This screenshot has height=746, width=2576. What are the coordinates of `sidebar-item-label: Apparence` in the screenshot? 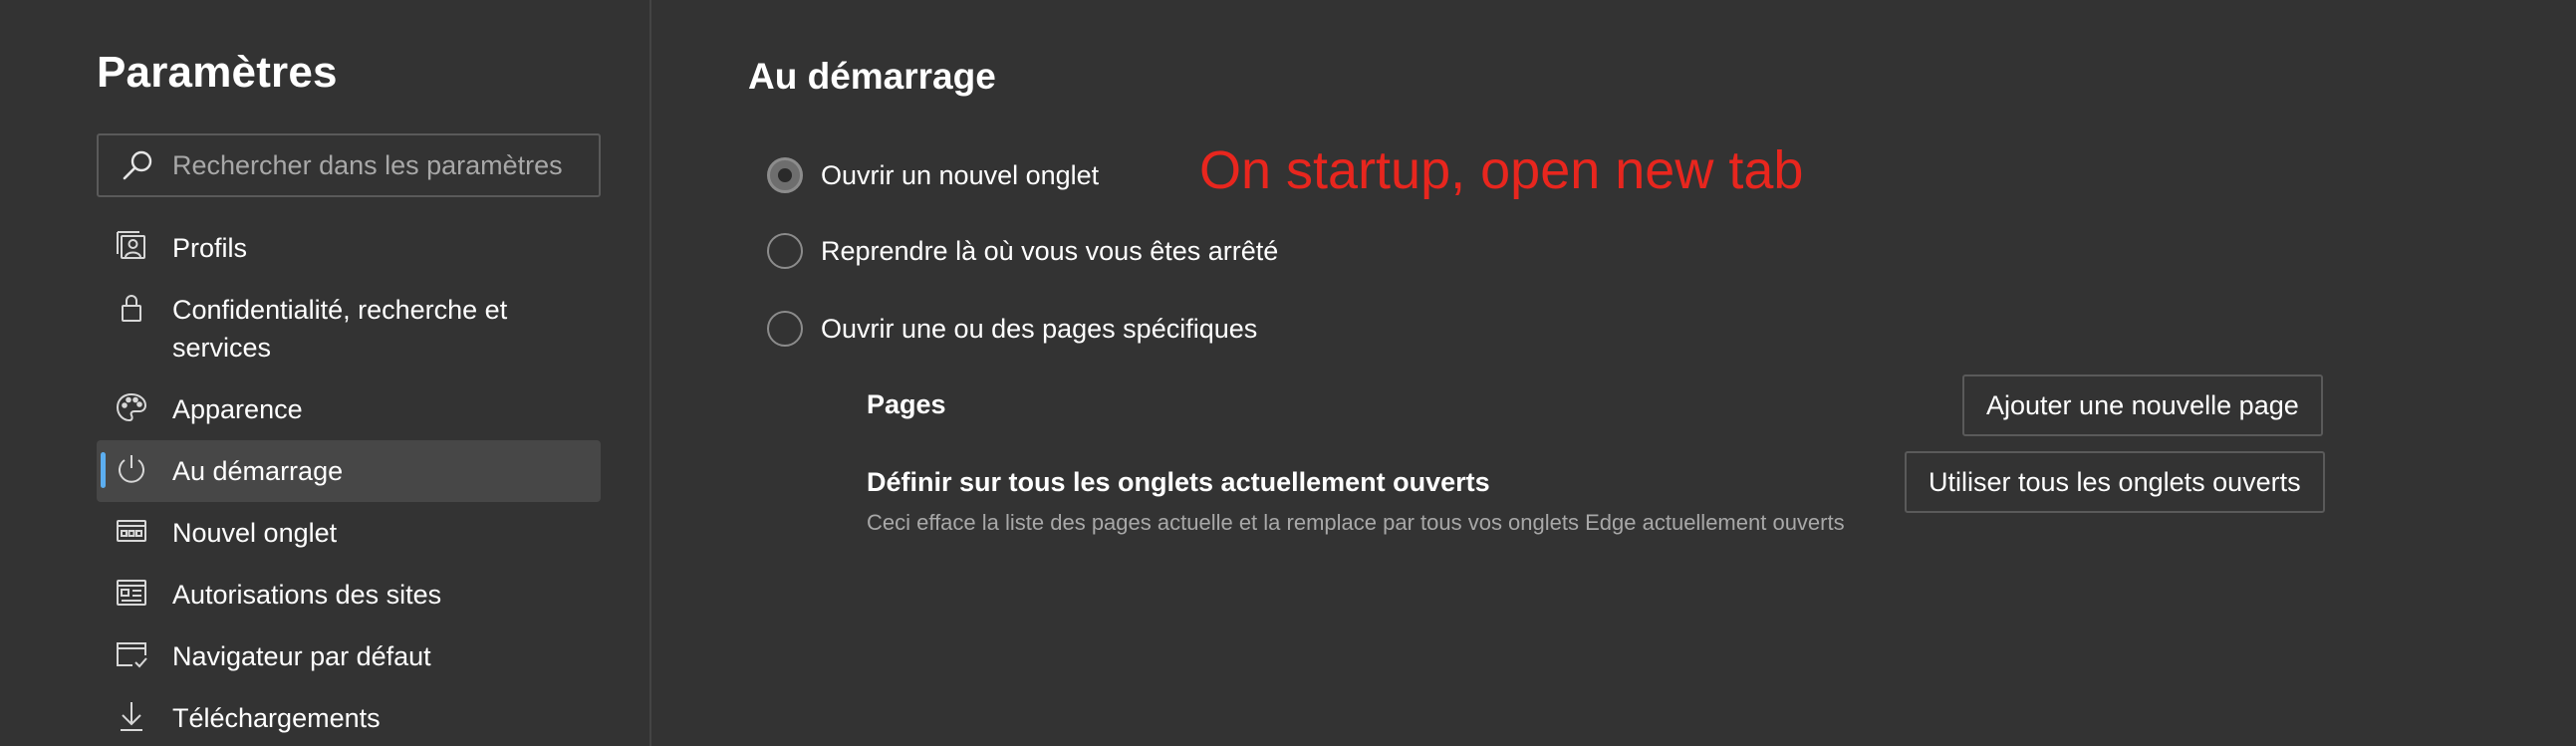 It's located at (237, 409).